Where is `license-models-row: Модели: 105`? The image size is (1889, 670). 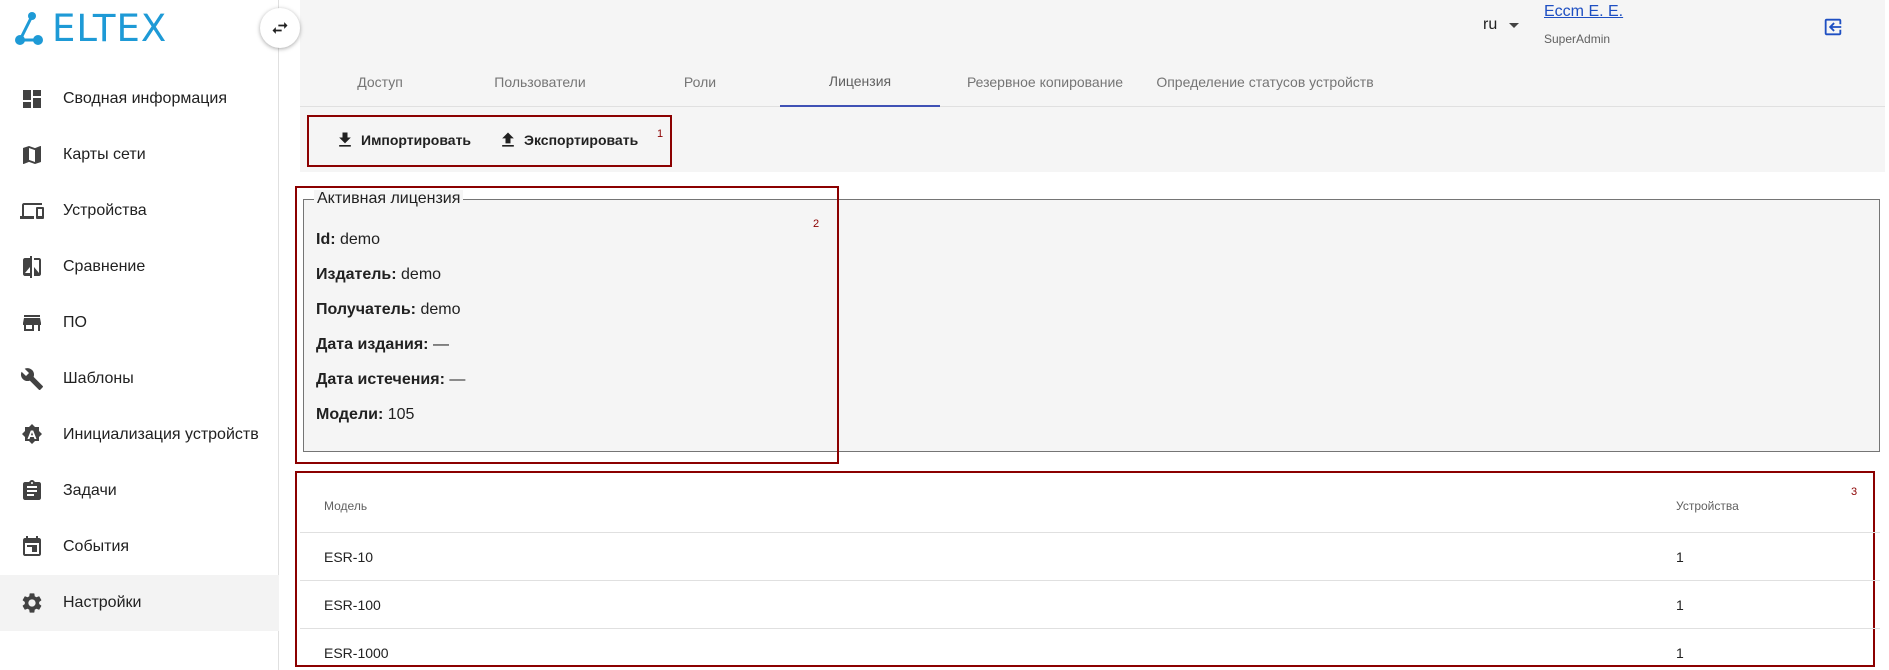 license-models-row: Модели: 105 is located at coordinates (365, 414).